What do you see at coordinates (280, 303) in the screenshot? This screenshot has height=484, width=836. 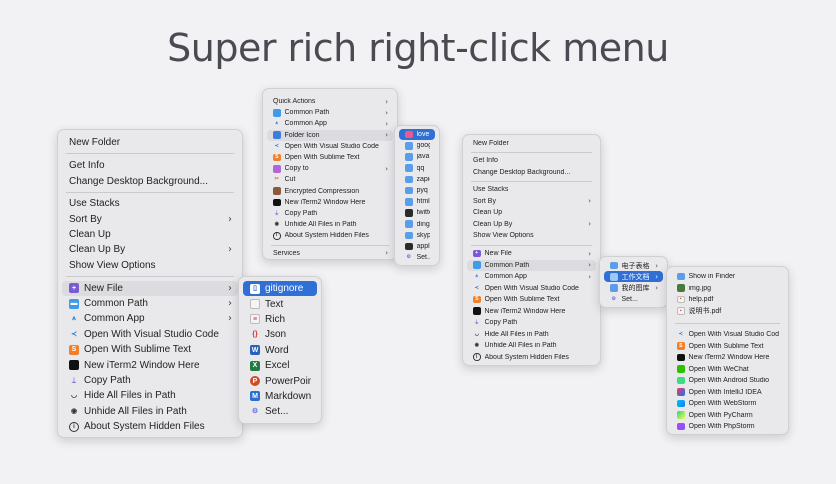 I see `new-file-text: Text` at bounding box center [280, 303].